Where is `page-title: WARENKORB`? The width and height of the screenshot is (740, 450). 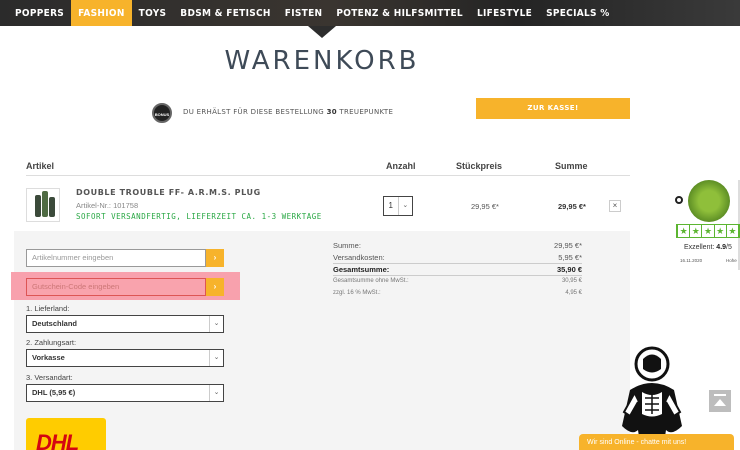
page-title: WARENKORB is located at coordinates (322, 61).